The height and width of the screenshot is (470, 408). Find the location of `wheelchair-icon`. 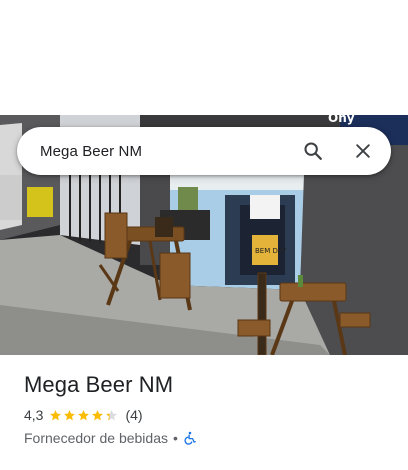

wheelchair-icon is located at coordinates (190, 438).